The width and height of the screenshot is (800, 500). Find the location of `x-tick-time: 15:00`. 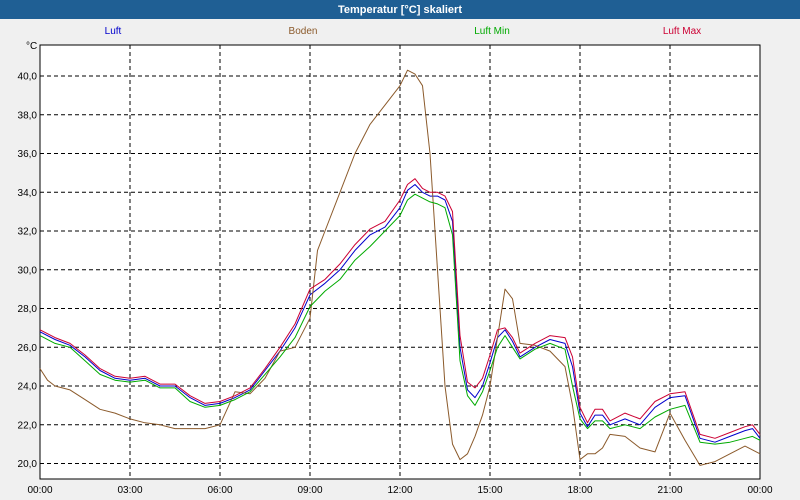

x-tick-time: 15:00 is located at coordinates (489, 490).